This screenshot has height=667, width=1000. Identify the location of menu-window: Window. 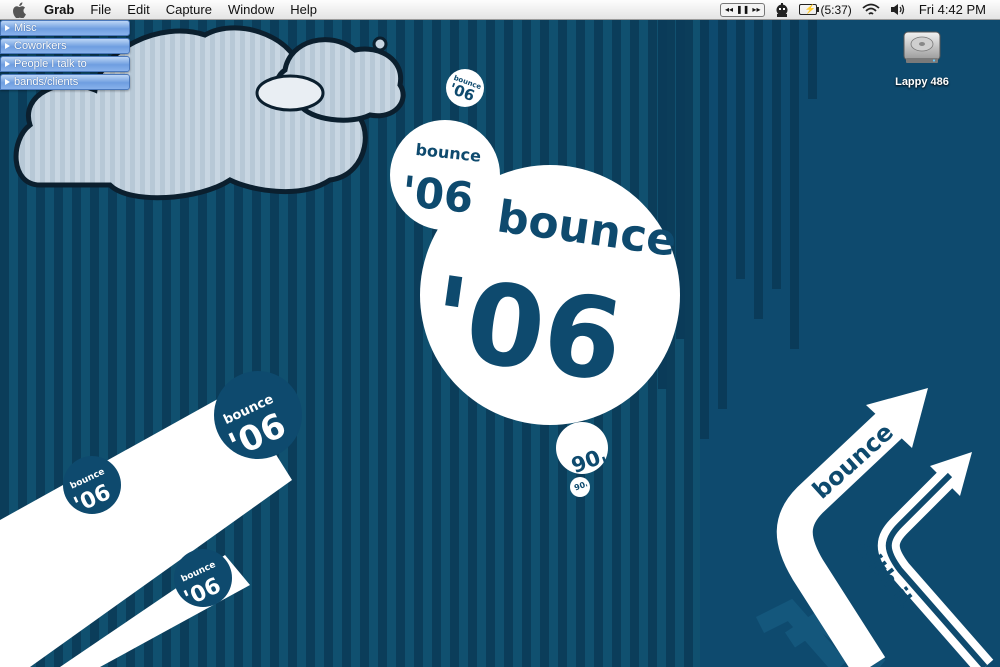
(251, 9).